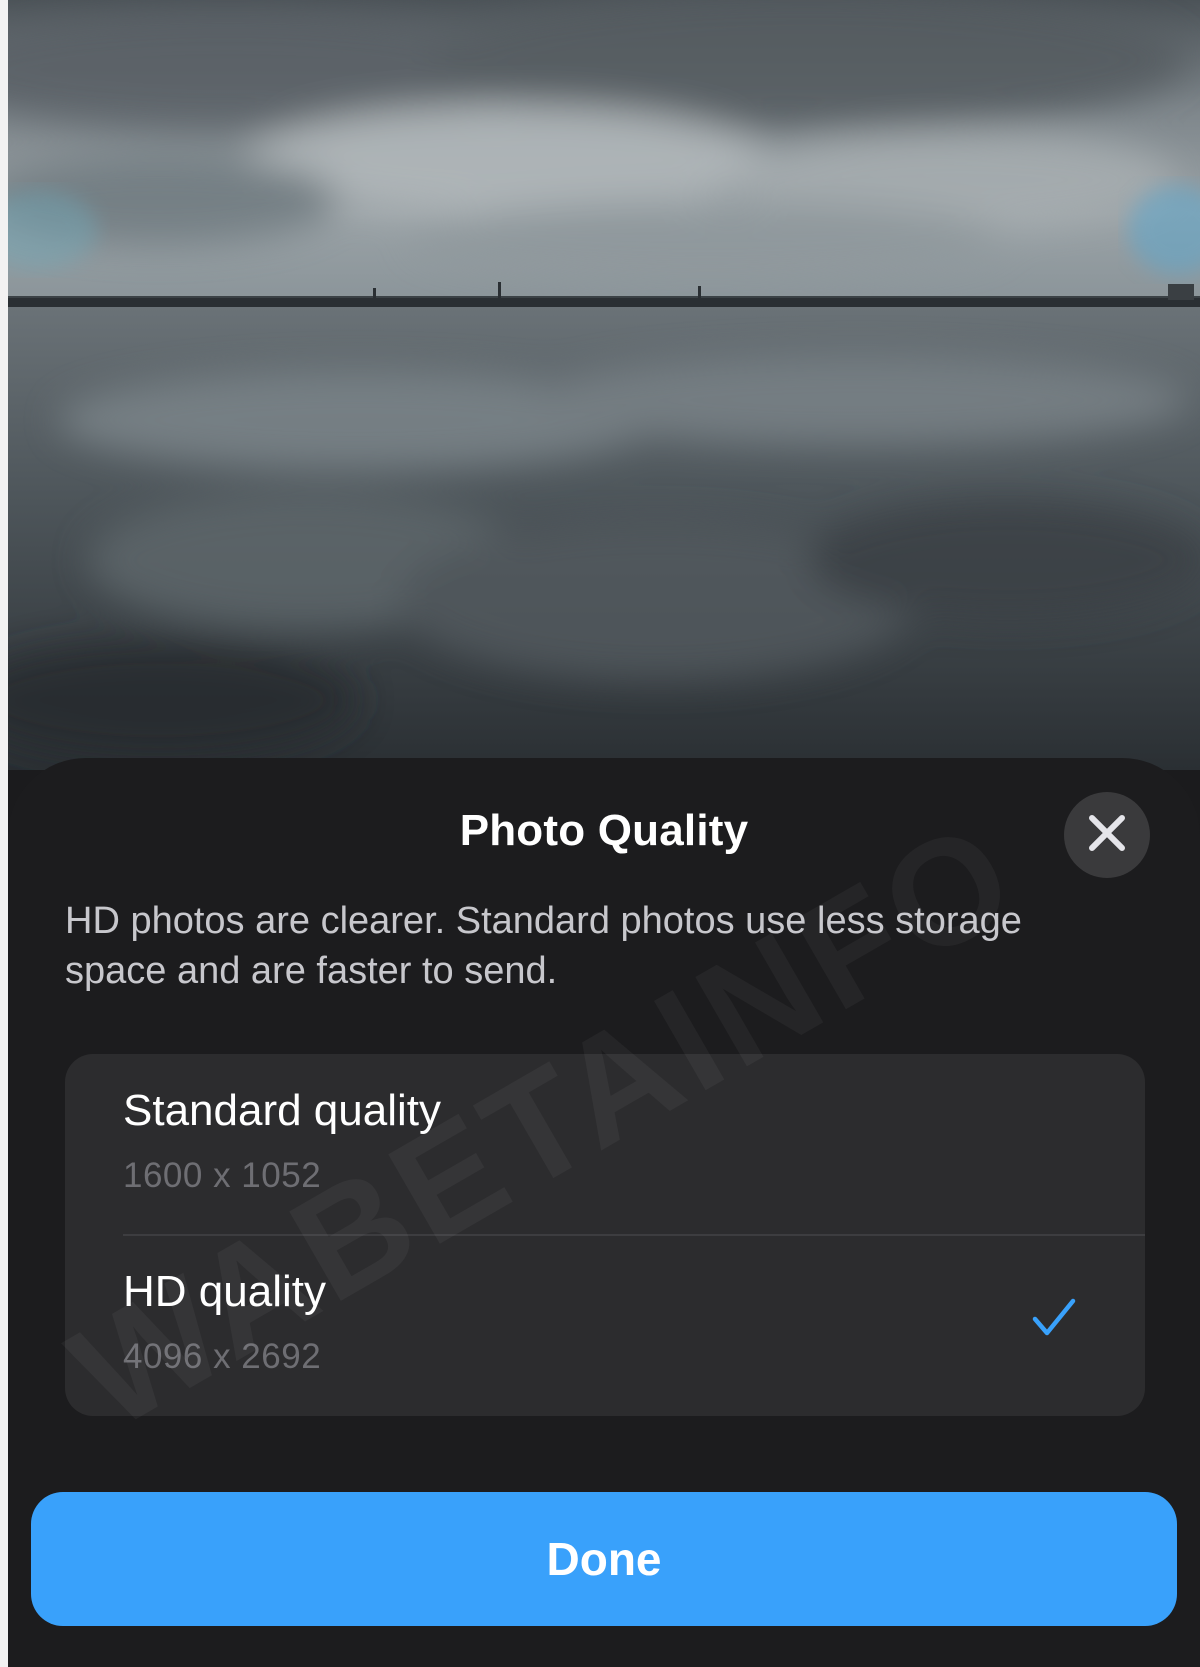 This screenshot has width=1200, height=1667. What do you see at coordinates (222, 1175) in the screenshot?
I see `option-resolution: 1600 x 1052` at bounding box center [222, 1175].